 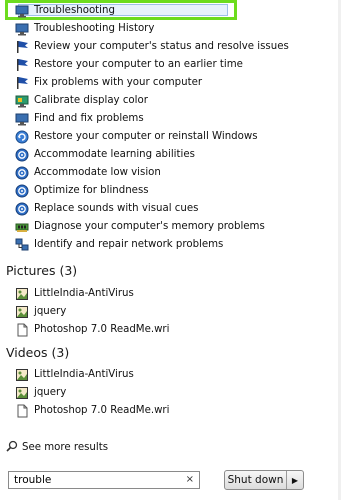 I want to click on restore-icon, so click(x=22, y=137).